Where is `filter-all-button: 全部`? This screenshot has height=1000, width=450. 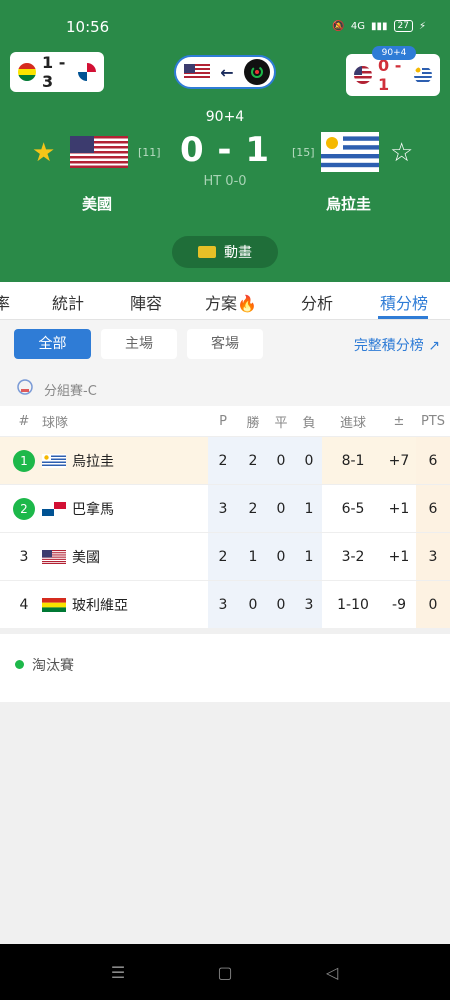
filter-all-button: 全部 is located at coordinates (52, 344).